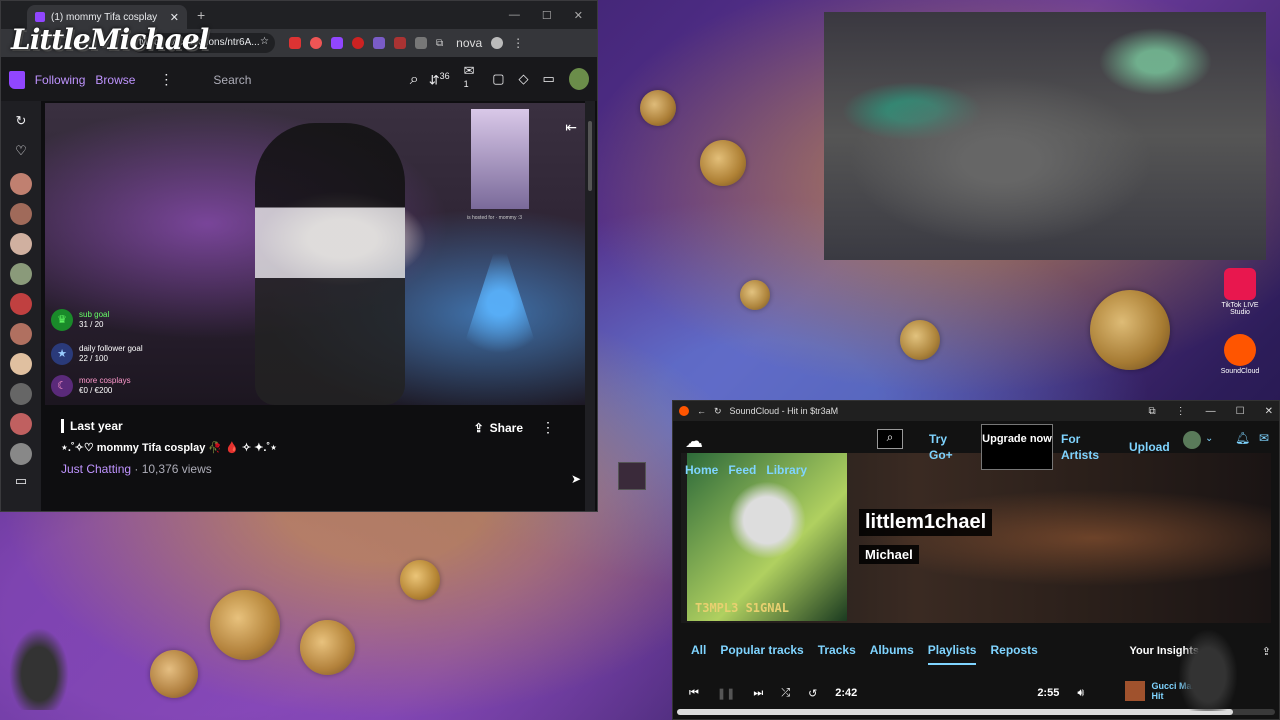 The width and height of the screenshot is (1280, 720). I want to click on nav-feed: Feed, so click(742, 470).